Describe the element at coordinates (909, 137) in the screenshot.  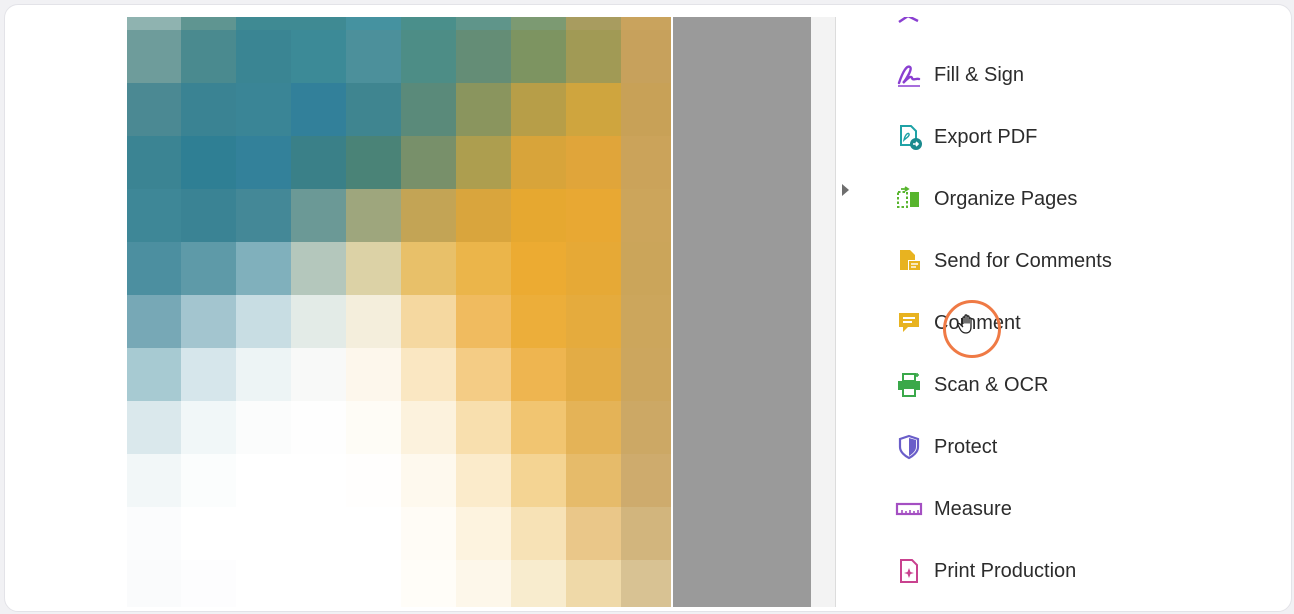
I see `export-pdf-icon` at that location.